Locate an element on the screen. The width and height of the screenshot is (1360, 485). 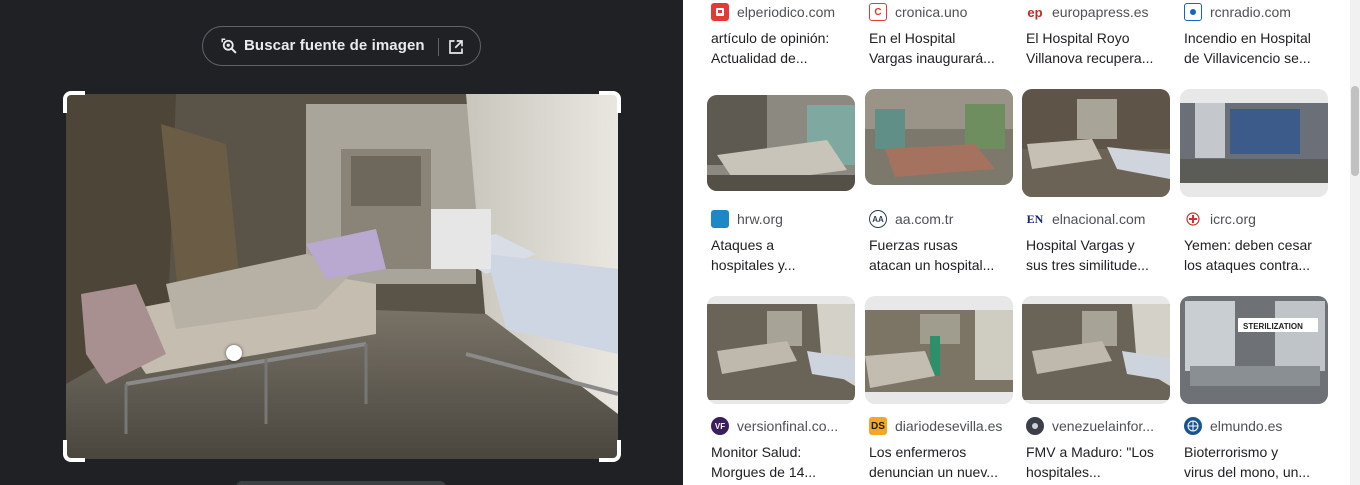
result-source: AA aa.com.tr is located at coordinates (941, 219).